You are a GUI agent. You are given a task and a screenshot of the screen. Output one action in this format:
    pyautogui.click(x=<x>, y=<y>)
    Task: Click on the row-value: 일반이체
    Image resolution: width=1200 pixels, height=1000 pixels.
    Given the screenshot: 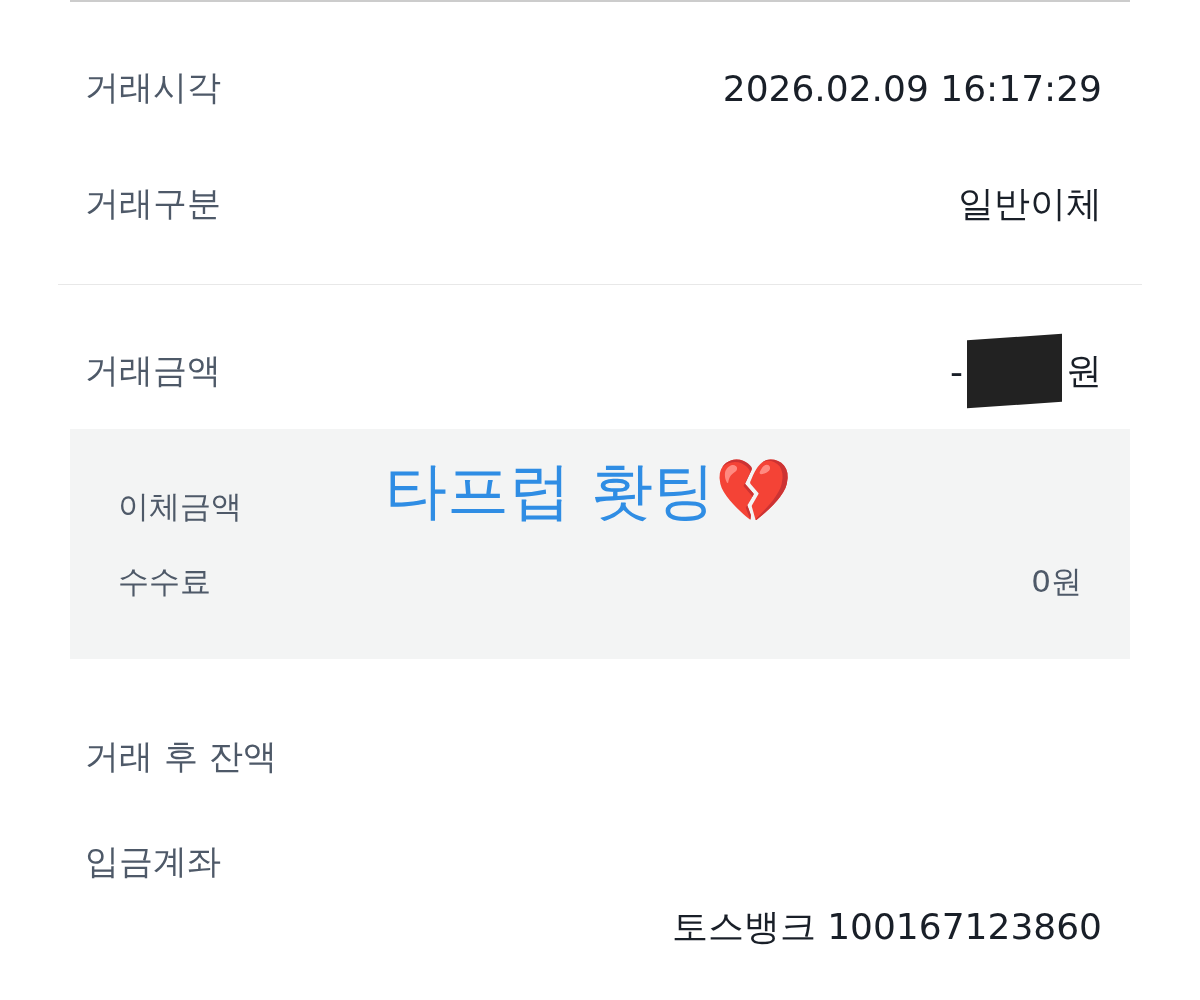 What is the action you would take?
    pyautogui.click(x=1030, y=203)
    